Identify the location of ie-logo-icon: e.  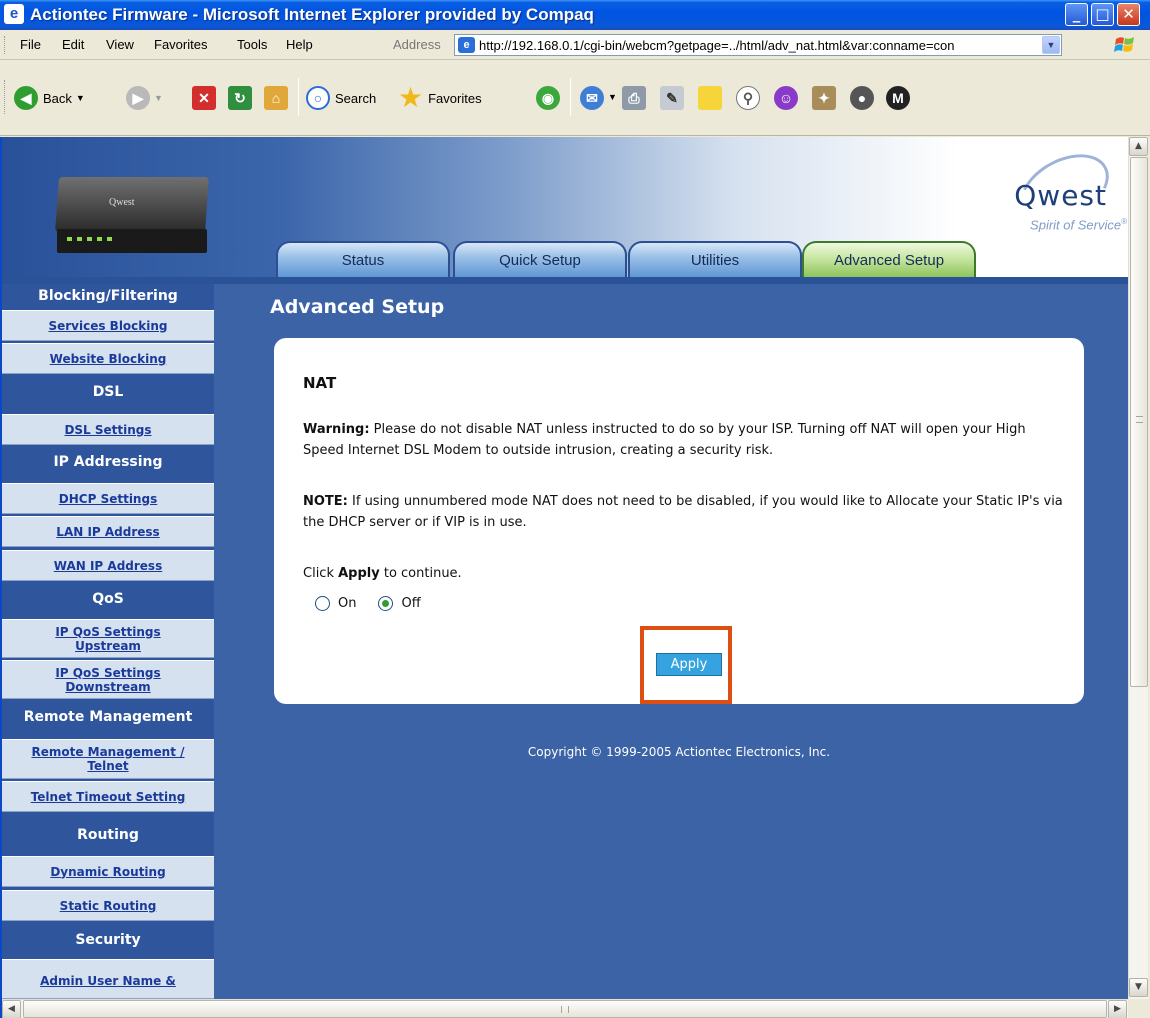
(14, 14).